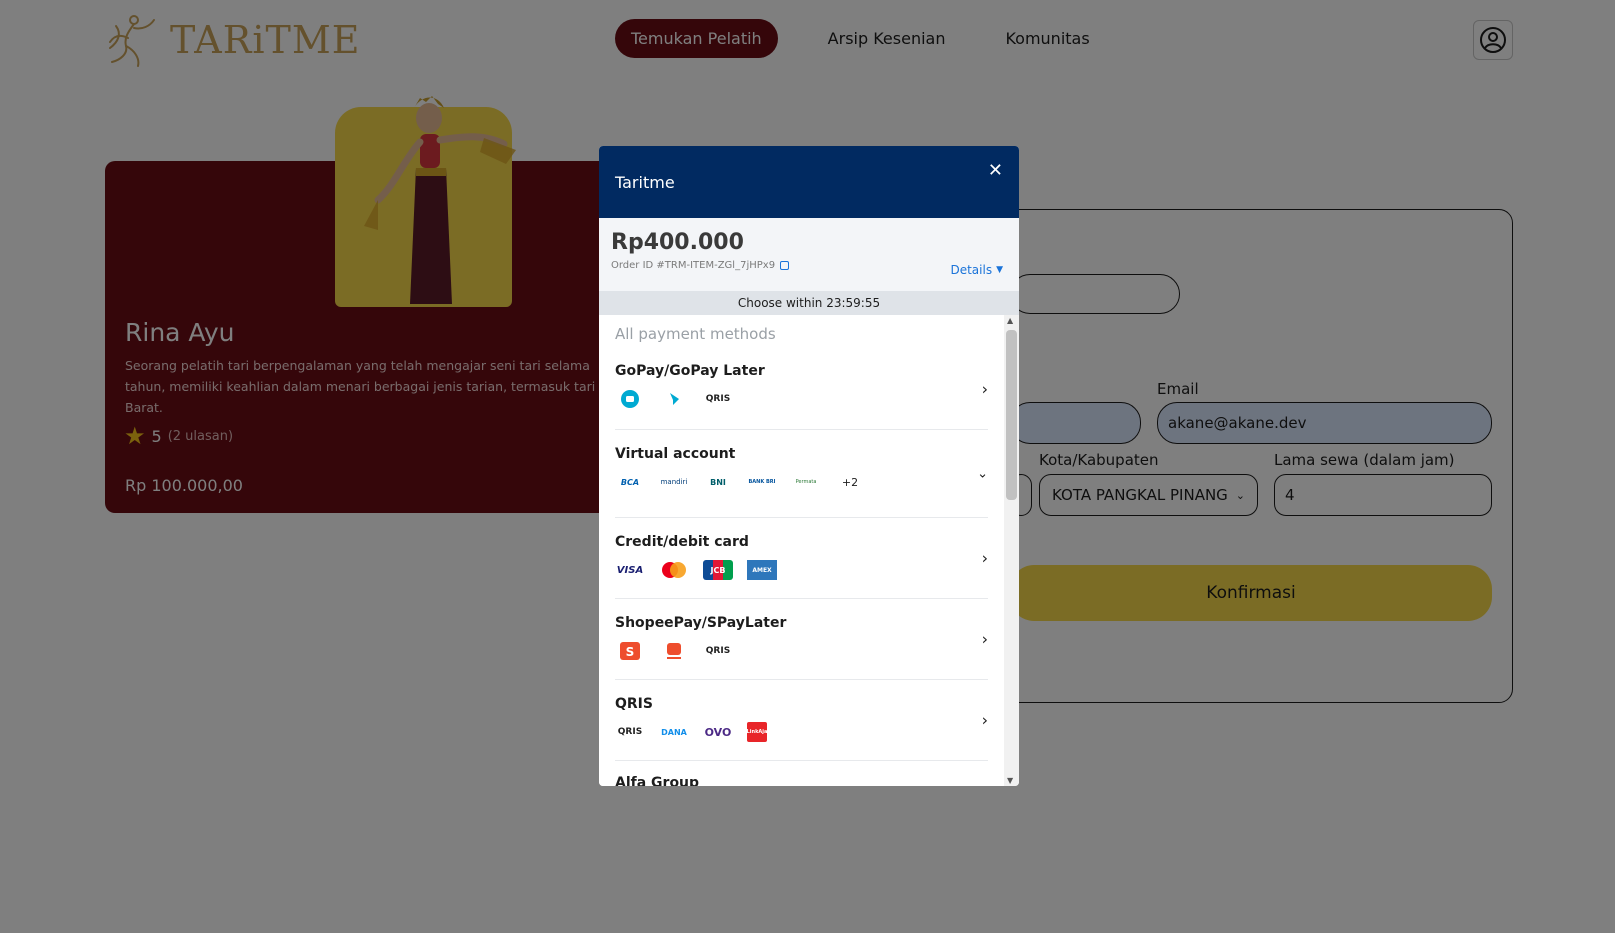 The image size is (1615, 933). I want to click on amex-logo: AMEX, so click(762, 570).